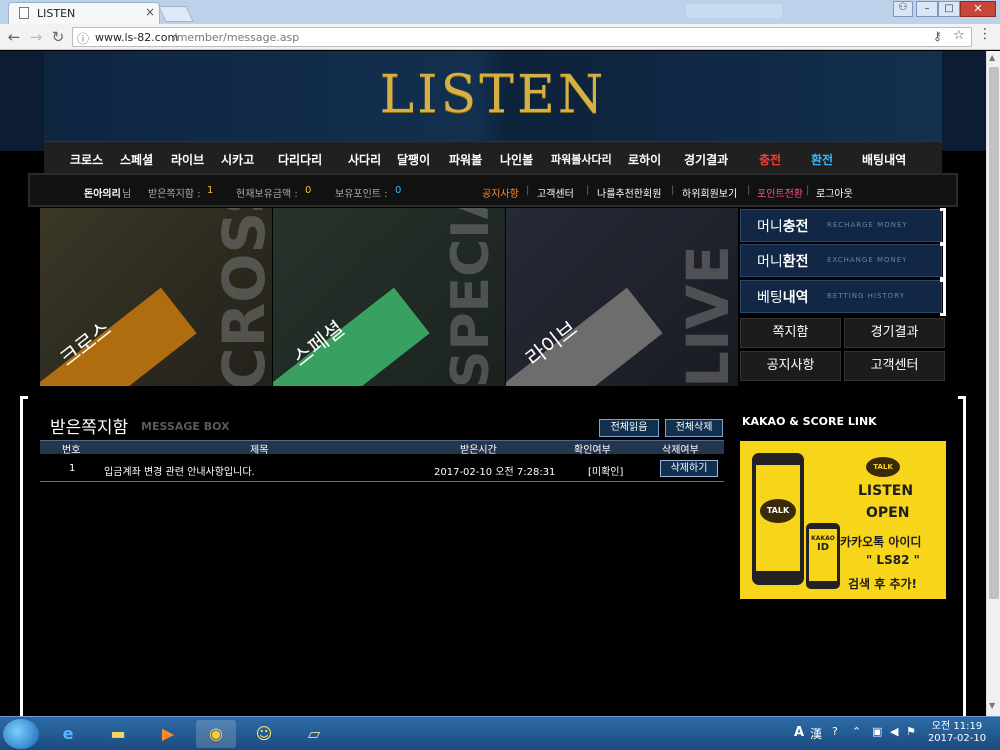 The width and height of the screenshot is (1000, 750). Describe the element at coordinates (118, 734) in the screenshot. I see `file-explorer-icon: ▬` at that location.